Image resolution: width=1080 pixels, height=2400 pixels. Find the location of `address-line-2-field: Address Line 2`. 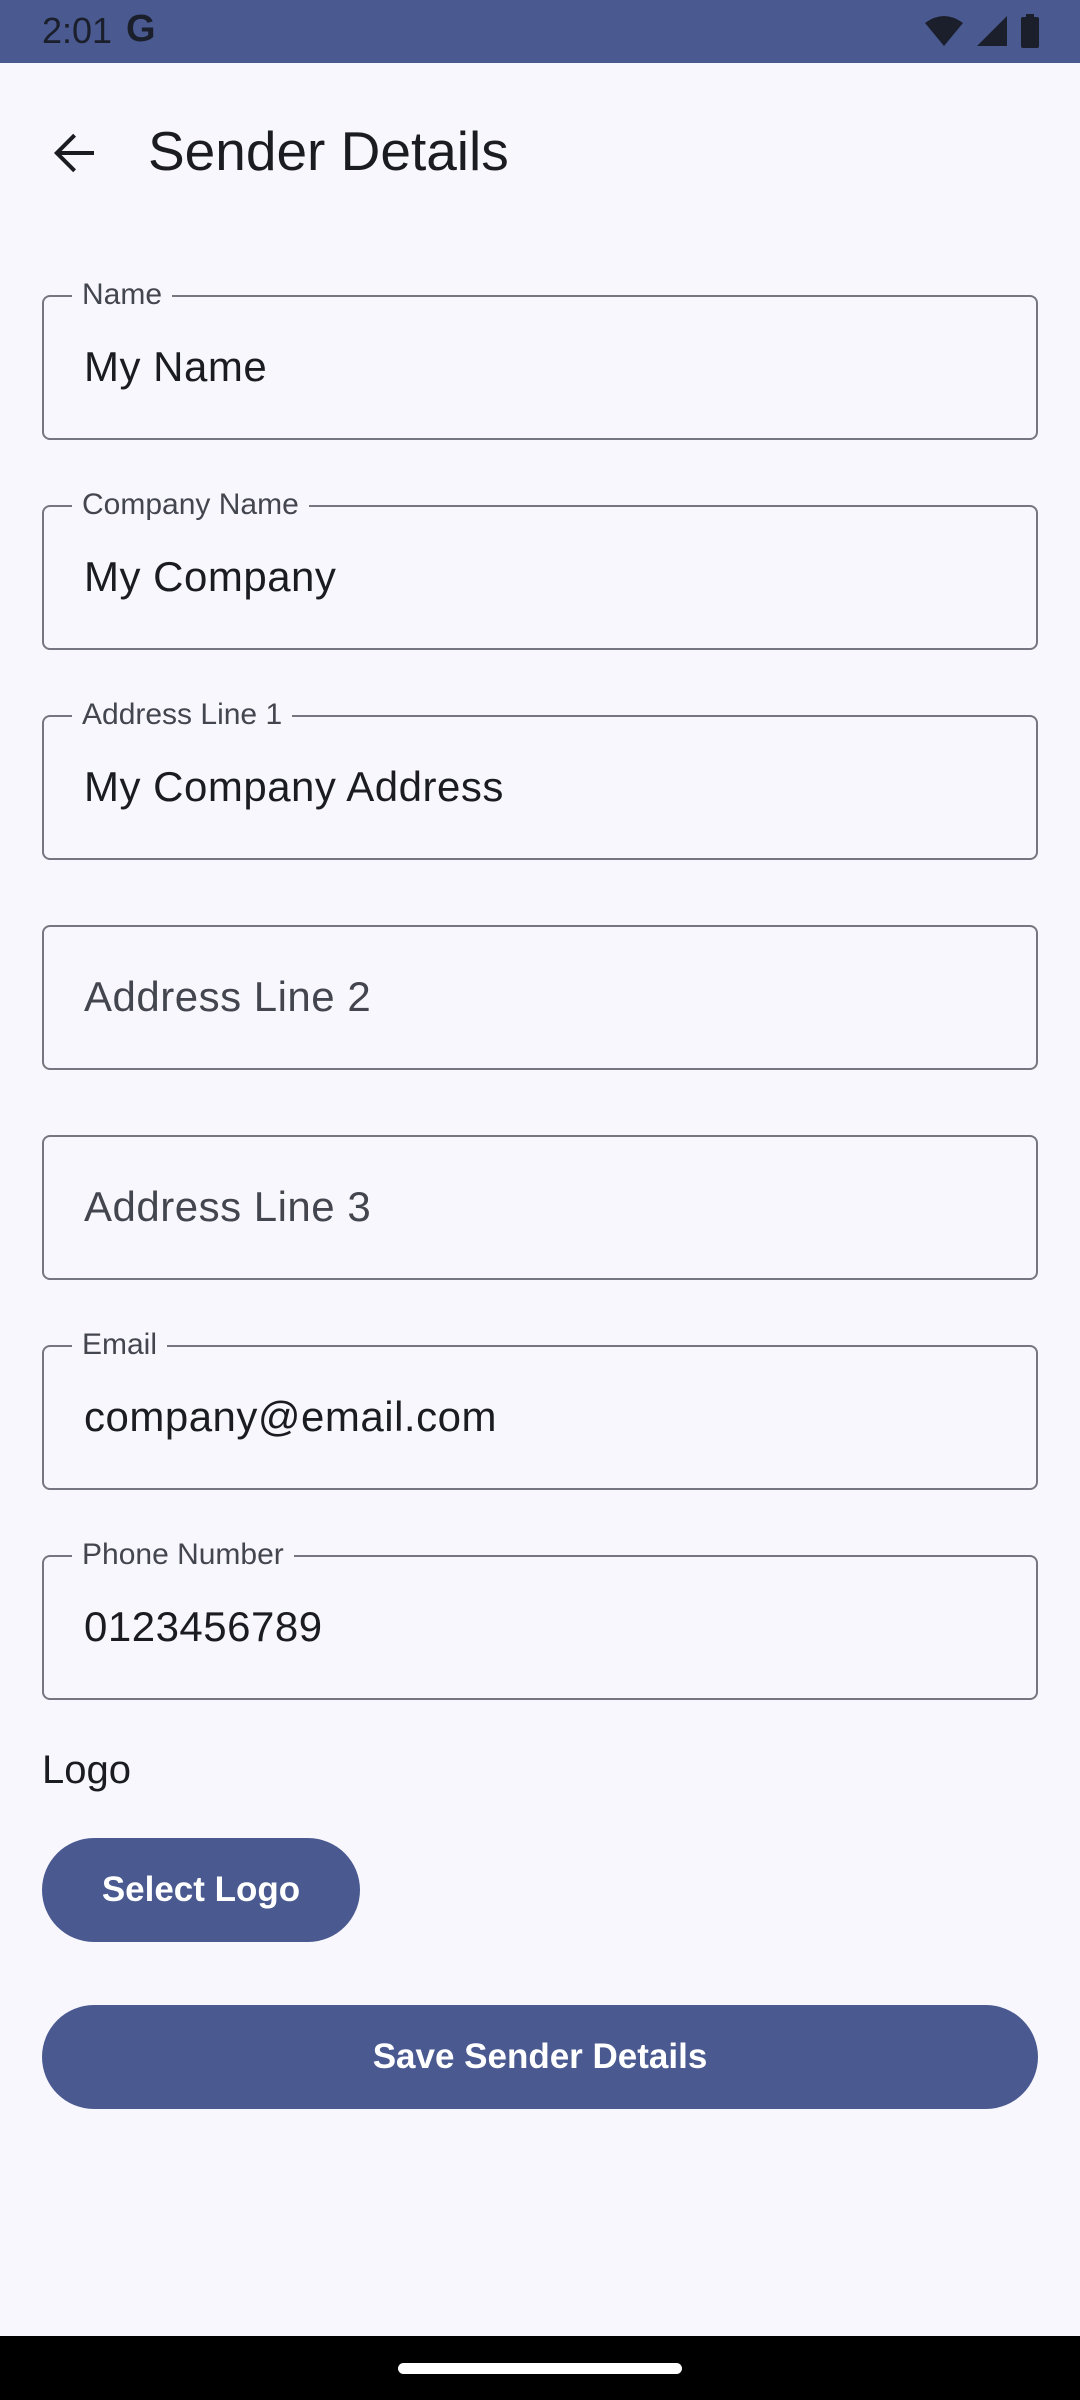

address-line-2-field: Address Line 2 is located at coordinates (540, 997).